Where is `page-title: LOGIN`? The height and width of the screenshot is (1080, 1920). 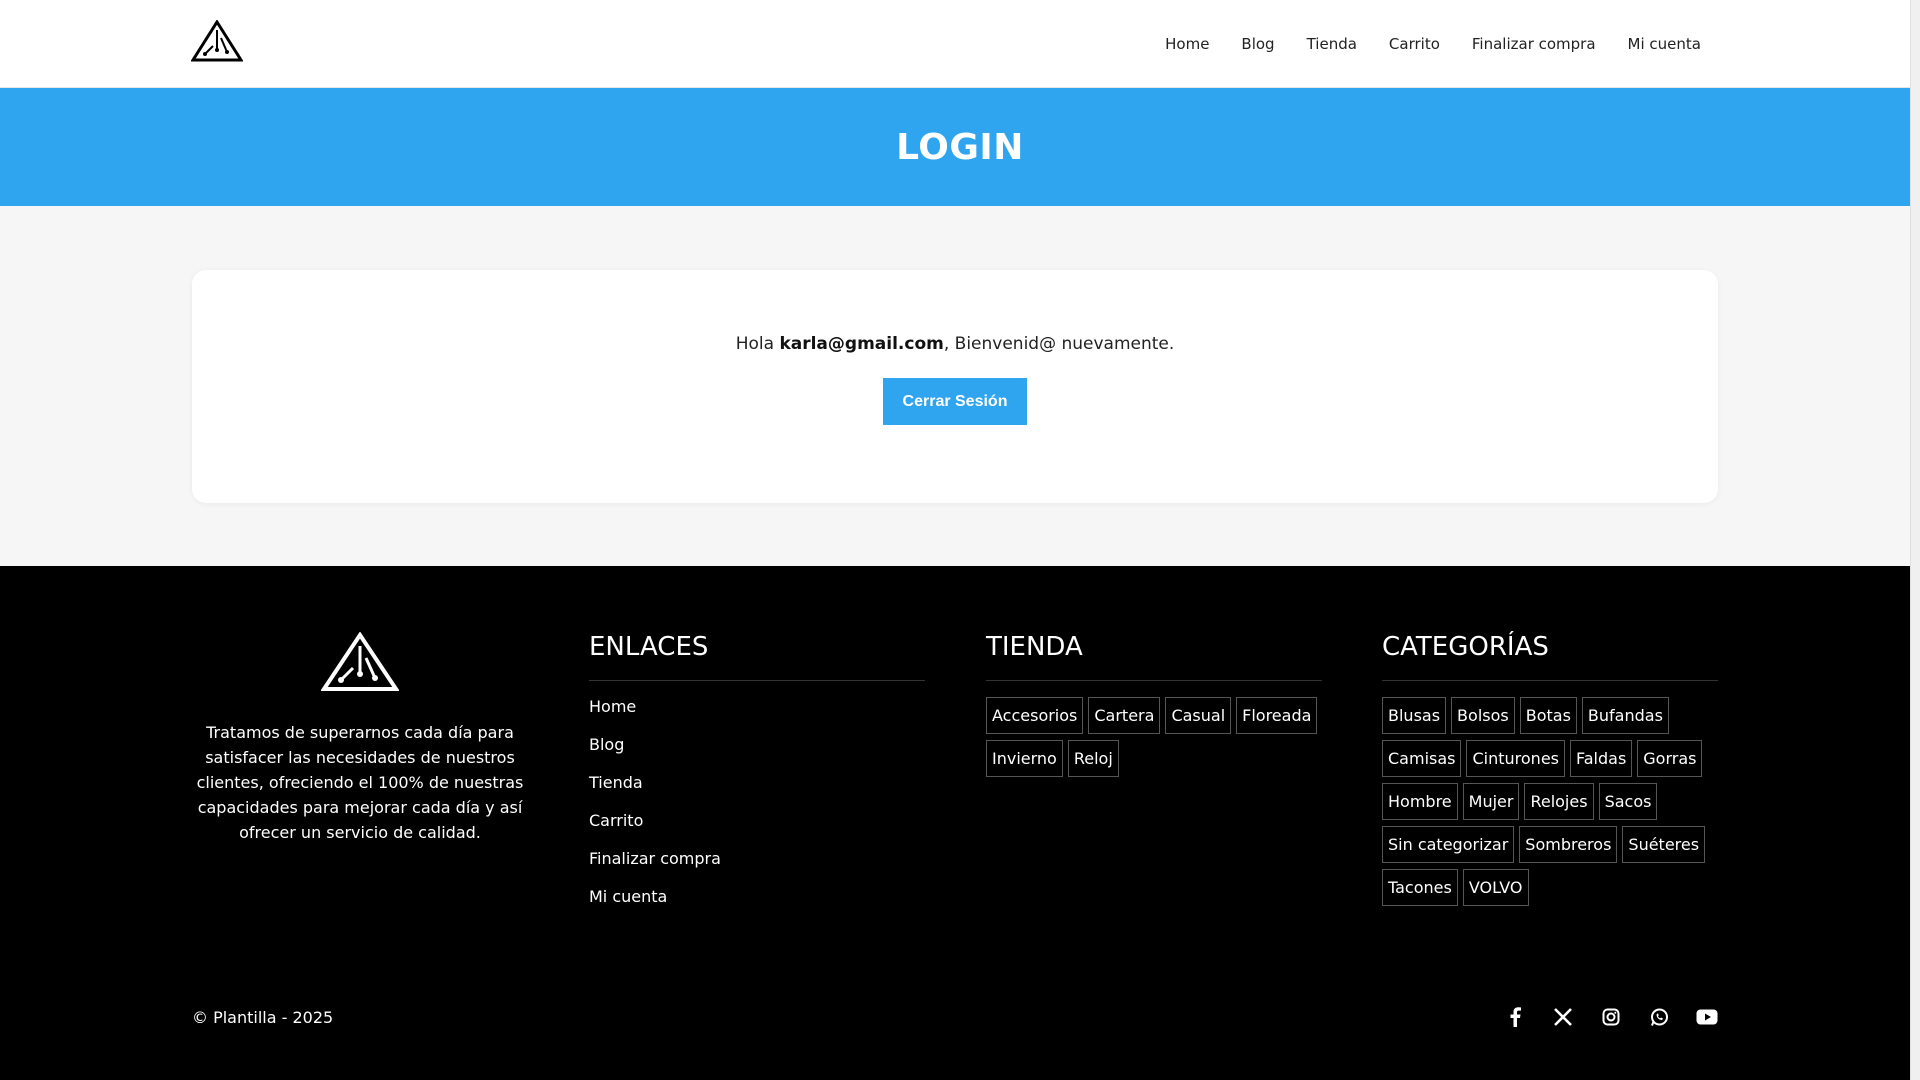 page-title: LOGIN is located at coordinates (960, 147).